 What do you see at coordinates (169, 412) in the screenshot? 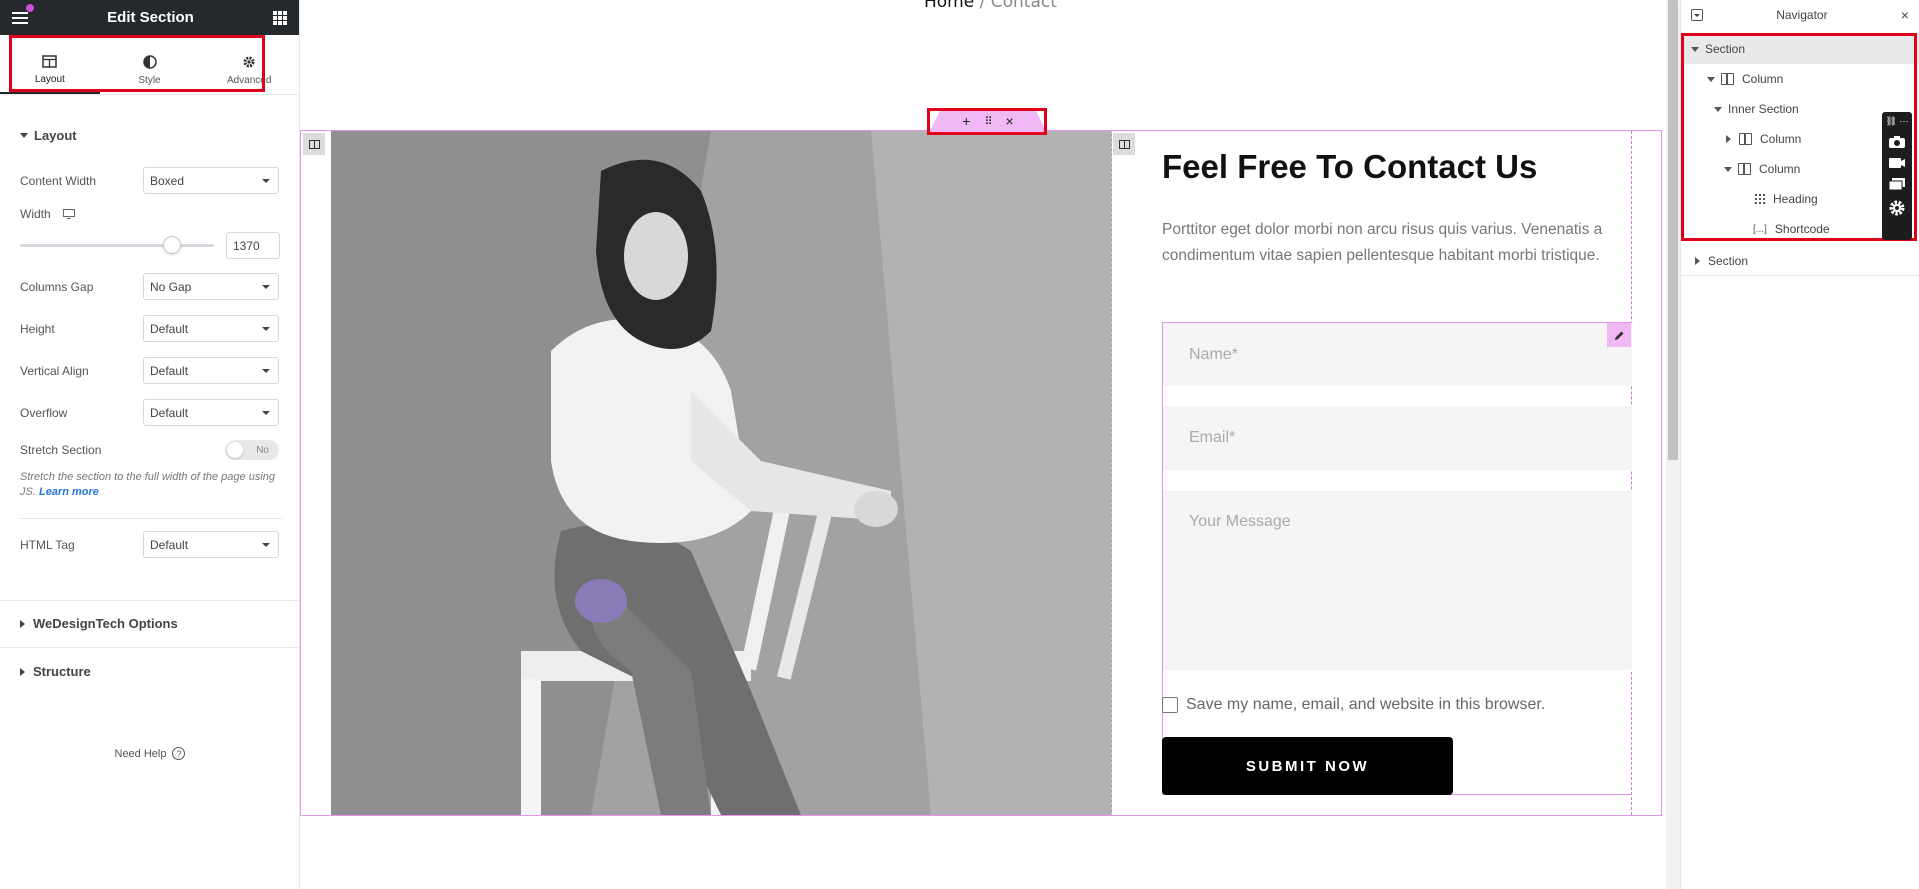
I see `overflow-value: Default` at bounding box center [169, 412].